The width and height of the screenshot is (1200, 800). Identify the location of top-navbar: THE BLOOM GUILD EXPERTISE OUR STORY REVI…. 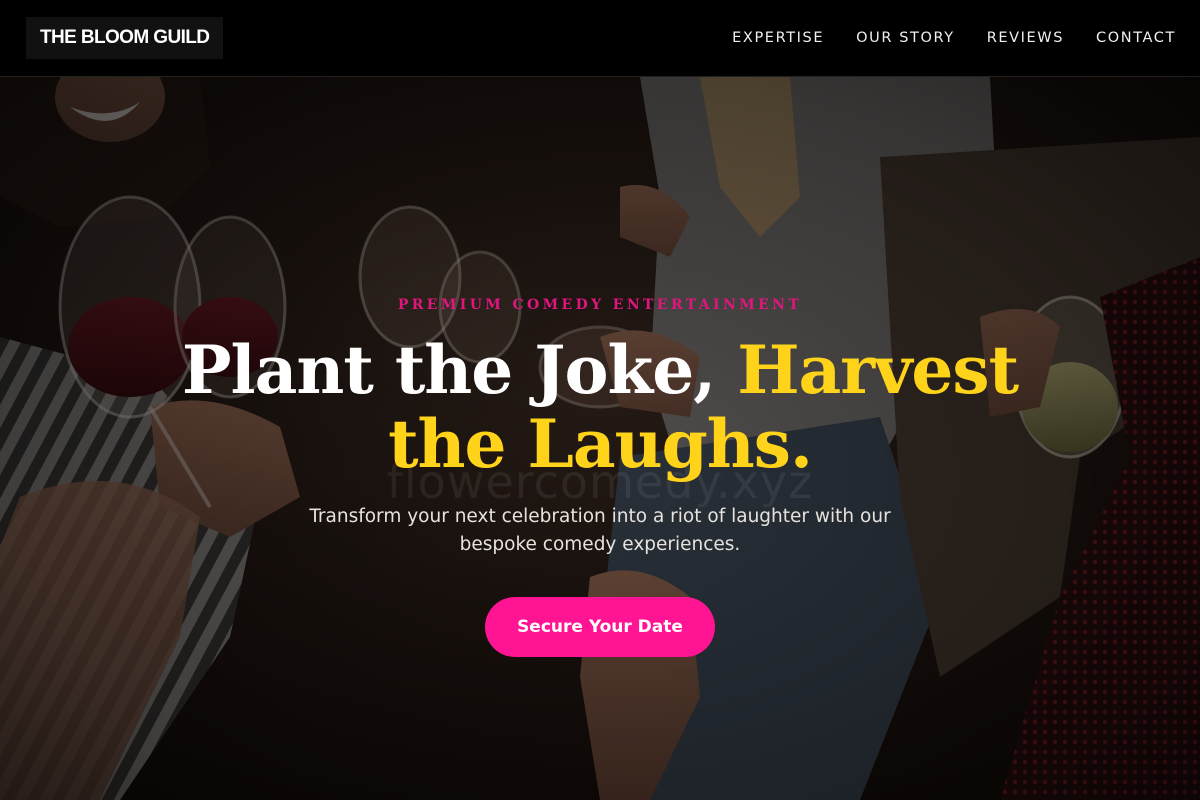
(600, 38).